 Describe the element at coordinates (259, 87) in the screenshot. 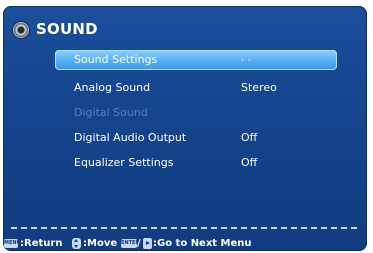

I see `menu-item-value: Stereo` at that location.